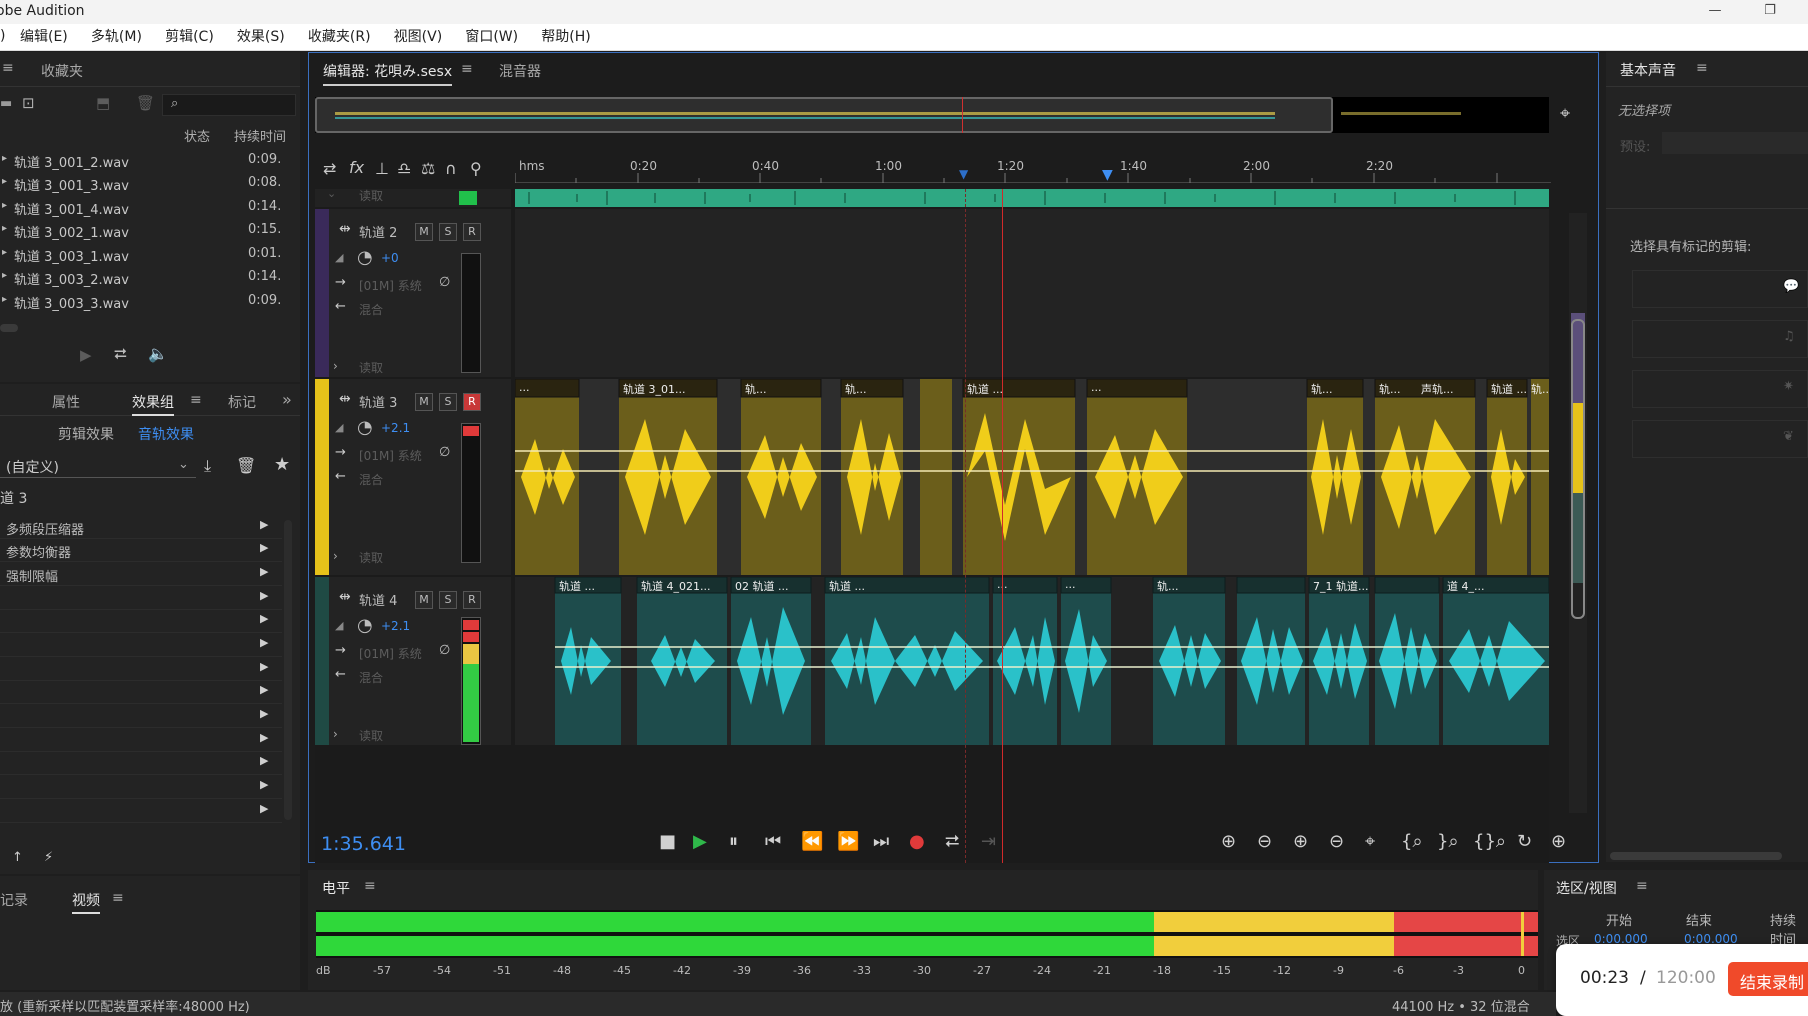  What do you see at coordinates (1448, 841) in the screenshot?
I see `zoom-in-point-icon: }⌕` at bounding box center [1448, 841].